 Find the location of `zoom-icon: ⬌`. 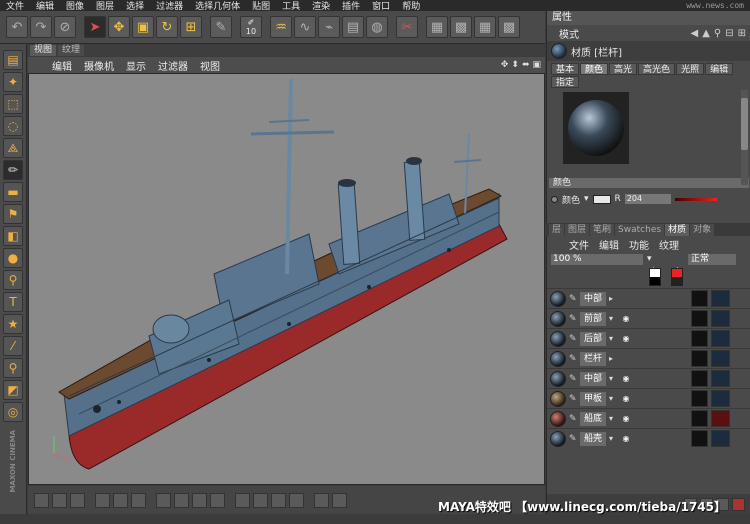

zoom-icon: ⬌ is located at coordinates (526, 65).